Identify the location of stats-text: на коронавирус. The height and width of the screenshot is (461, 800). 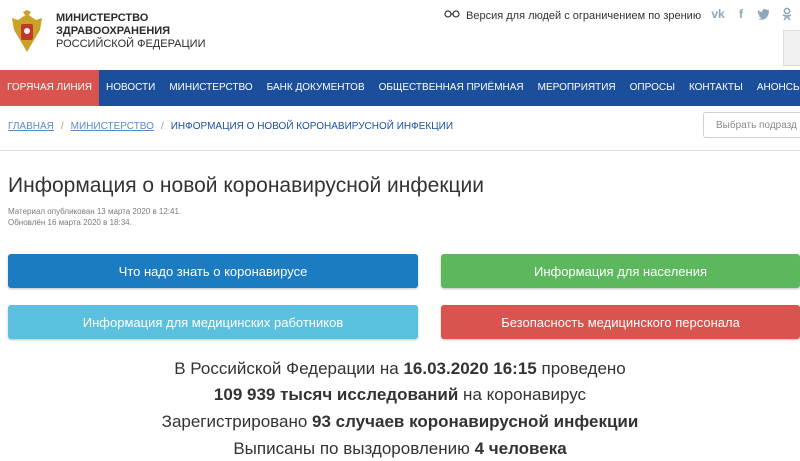
(522, 394).